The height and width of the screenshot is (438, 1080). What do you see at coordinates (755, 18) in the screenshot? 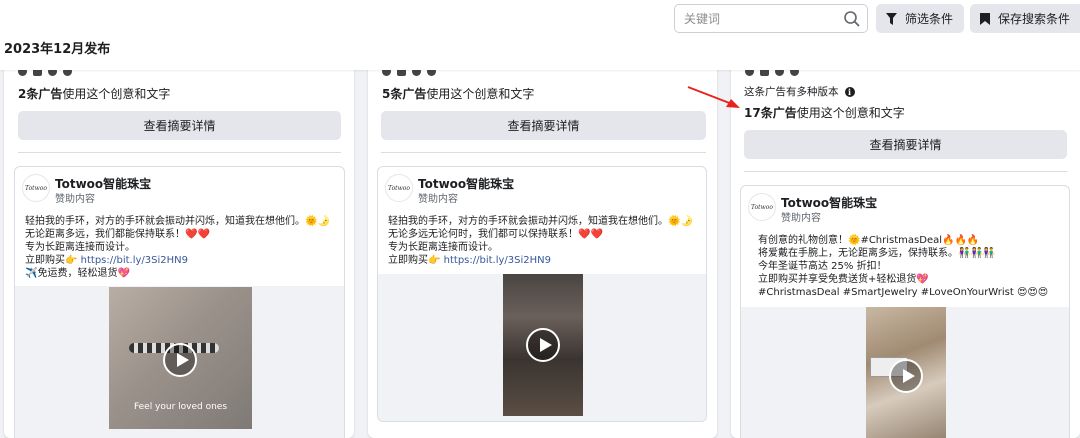
I see `keyword-search-input` at bounding box center [755, 18].